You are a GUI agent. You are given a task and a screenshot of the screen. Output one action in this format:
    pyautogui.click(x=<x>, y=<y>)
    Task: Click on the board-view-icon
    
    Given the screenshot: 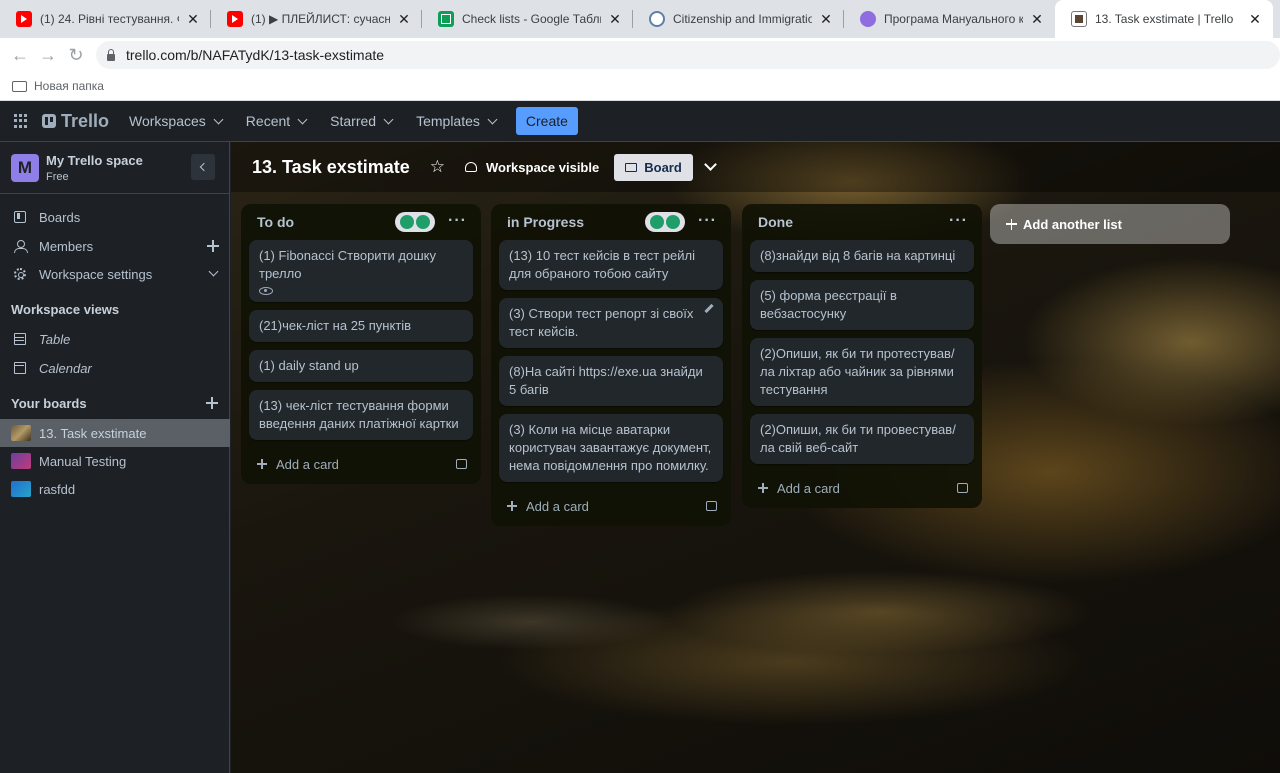 What is the action you would take?
    pyautogui.click(x=631, y=167)
    